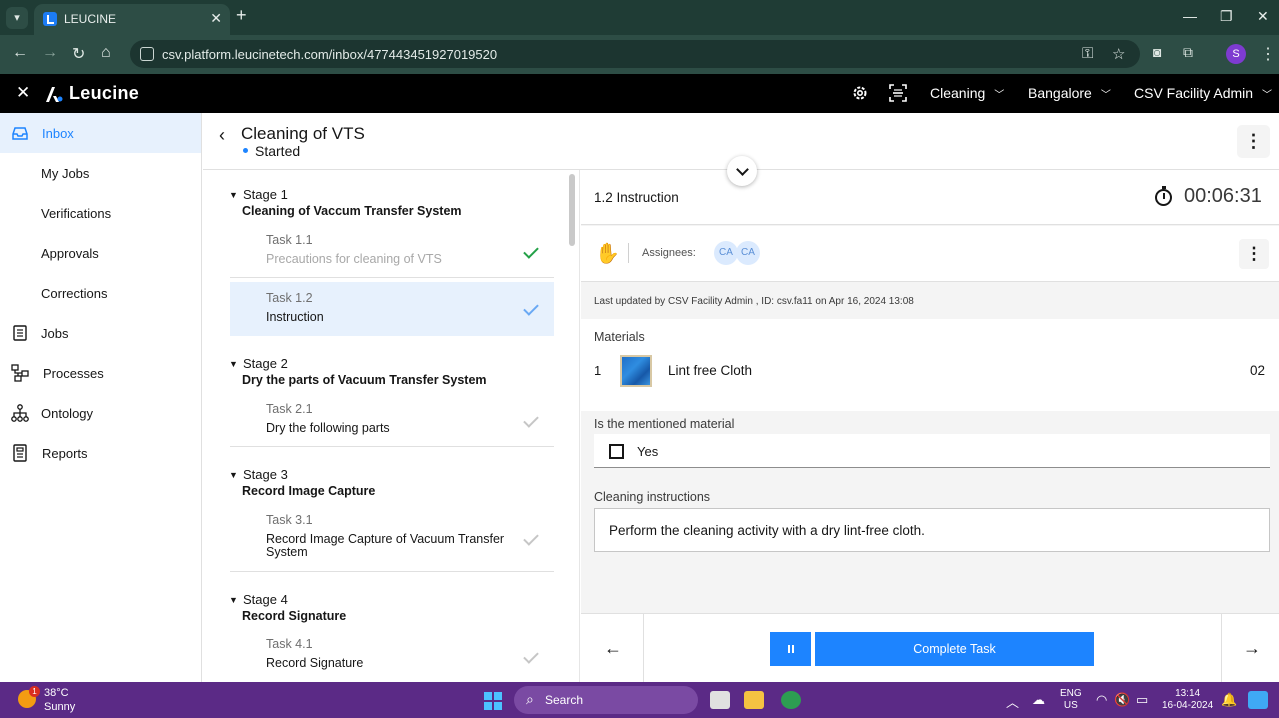 This screenshot has width=1279, height=718. I want to click on weather-temperature: 38°C, so click(56, 693).